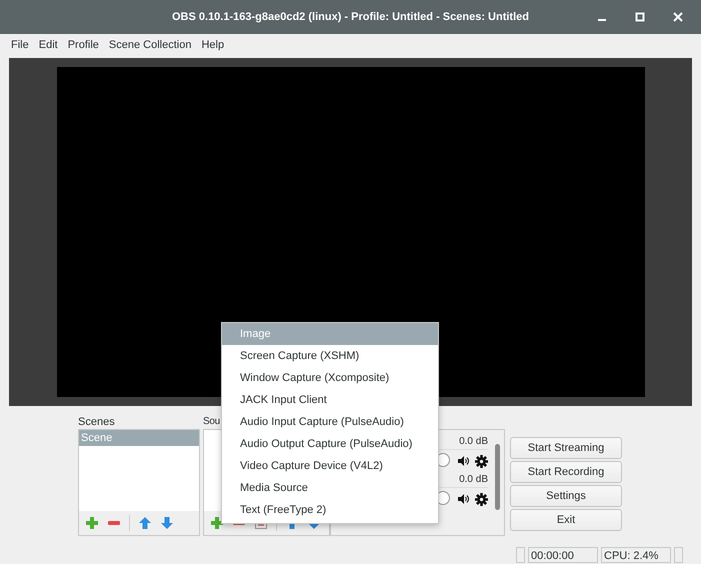 The height and width of the screenshot is (564, 701). I want to click on control-button: Settings, so click(566, 496).